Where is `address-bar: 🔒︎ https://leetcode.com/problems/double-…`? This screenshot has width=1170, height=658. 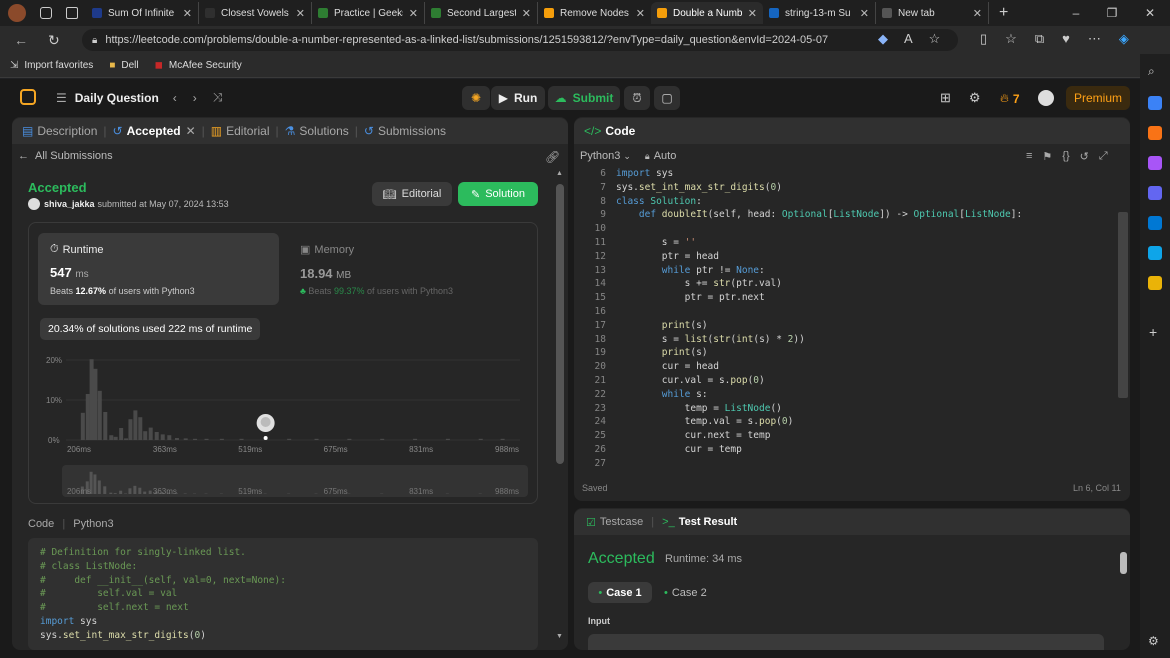
address-bar: 🔒︎ https://leetcode.com/problems/double-… is located at coordinates (520, 40).